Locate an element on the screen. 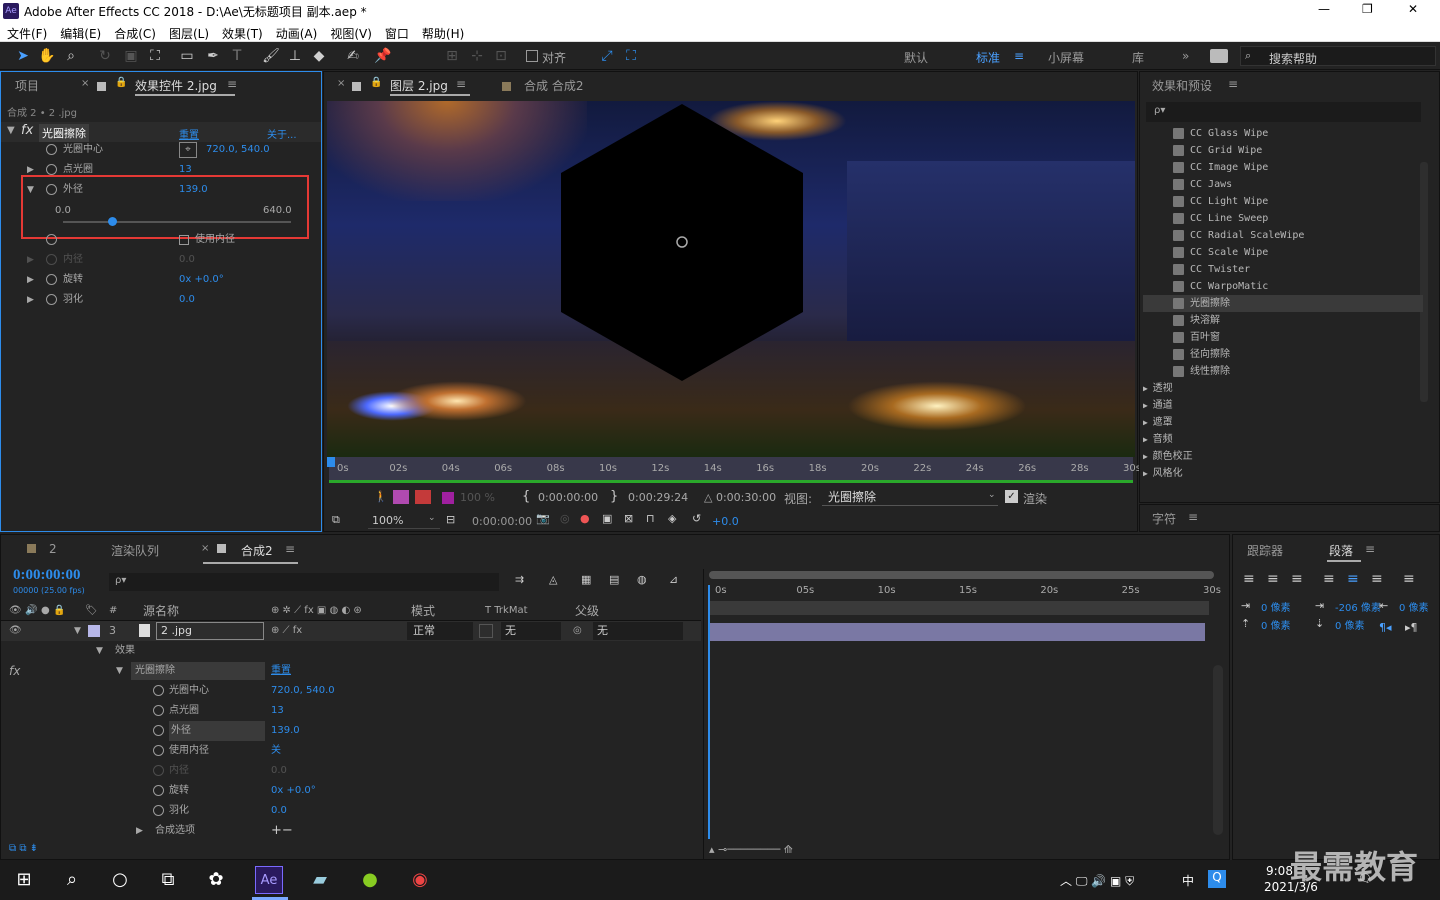 This screenshot has width=1440, height=900. outer-radius-slider is located at coordinates (177, 221).